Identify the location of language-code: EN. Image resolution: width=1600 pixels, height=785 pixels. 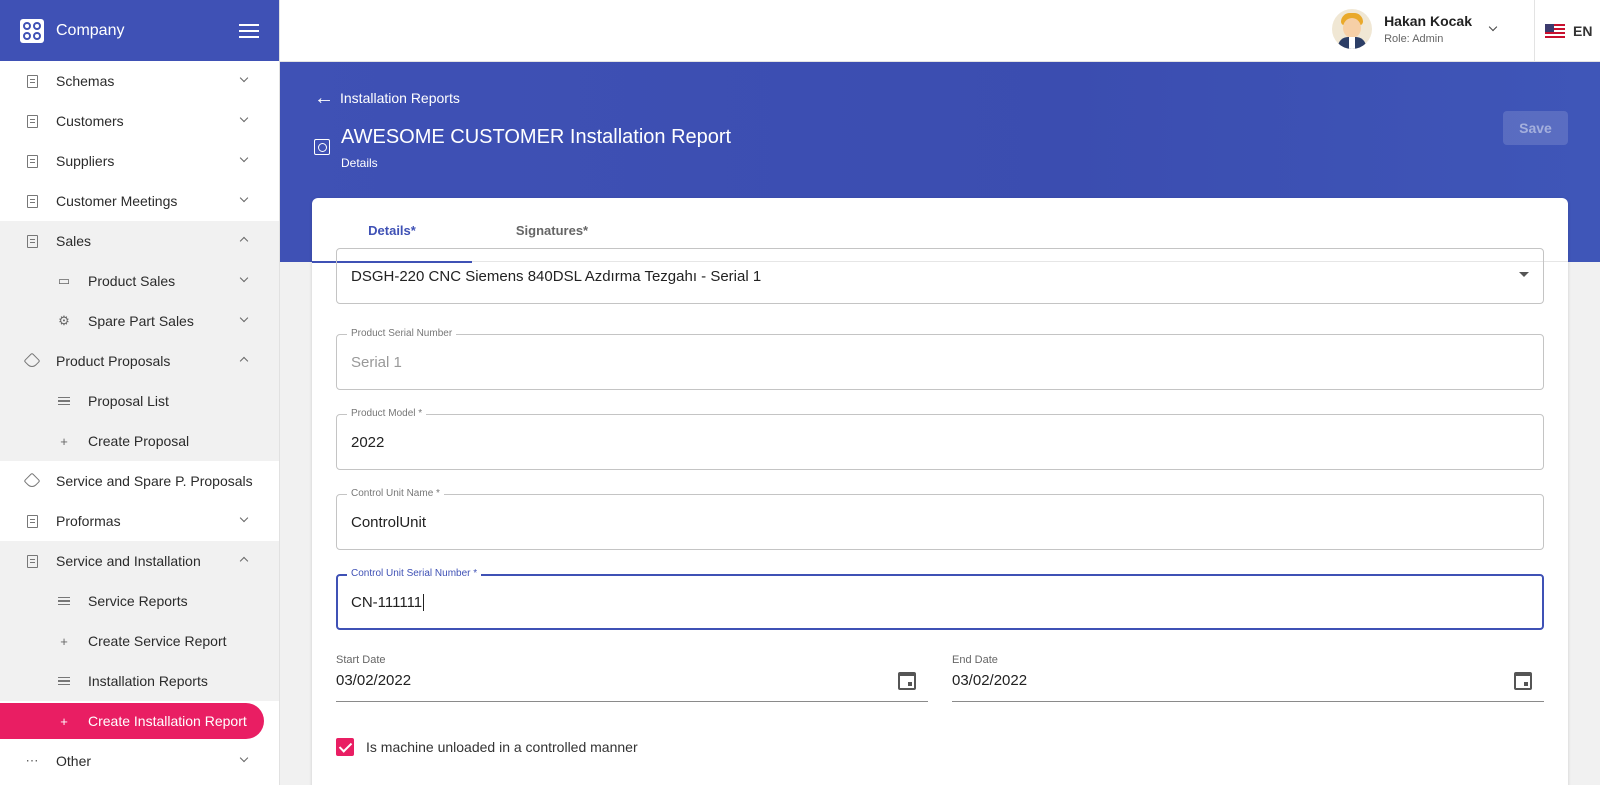
(1583, 30).